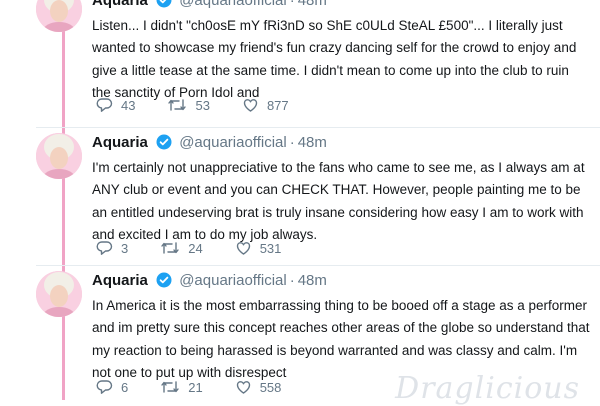 The image size is (600, 406). Describe the element at coordinates (202, 105) in the screenshot. I see `retweet-count: 53` at that location.